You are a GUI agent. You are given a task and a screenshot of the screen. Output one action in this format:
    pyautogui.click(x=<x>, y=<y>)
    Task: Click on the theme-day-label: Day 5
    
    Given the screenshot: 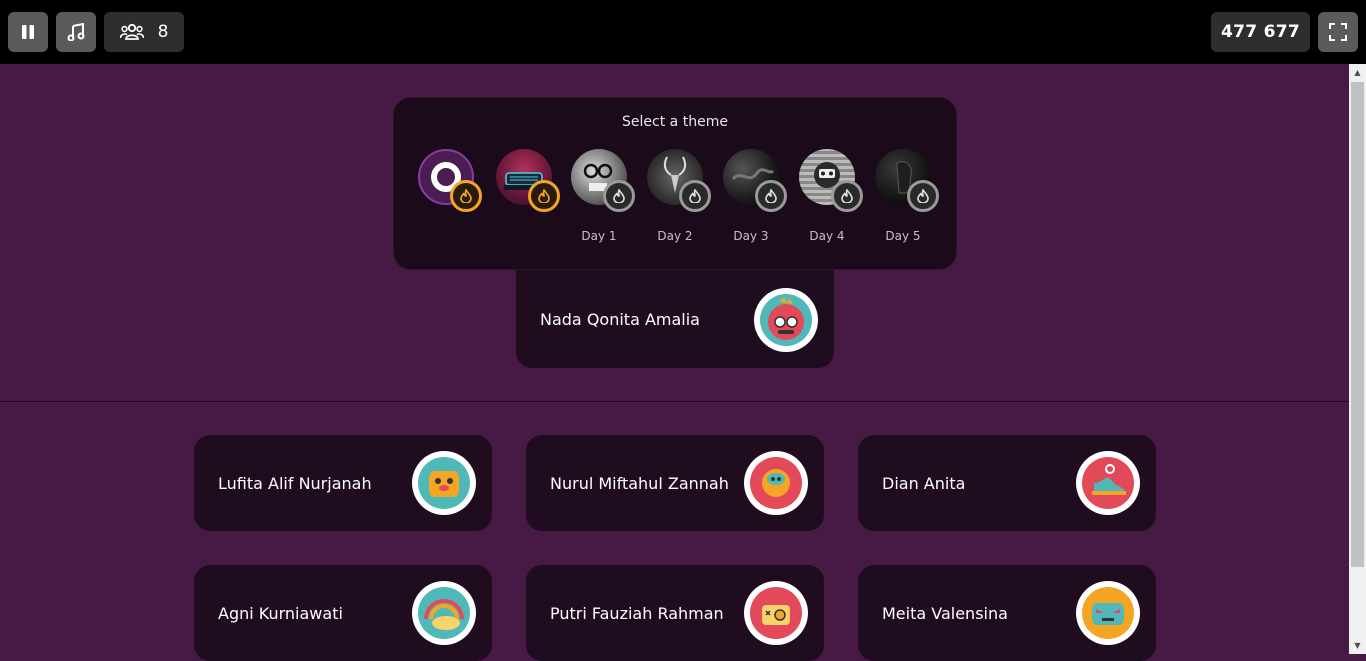 What is the action you would take?
    pyautogui.click(x=903, y=236)
    